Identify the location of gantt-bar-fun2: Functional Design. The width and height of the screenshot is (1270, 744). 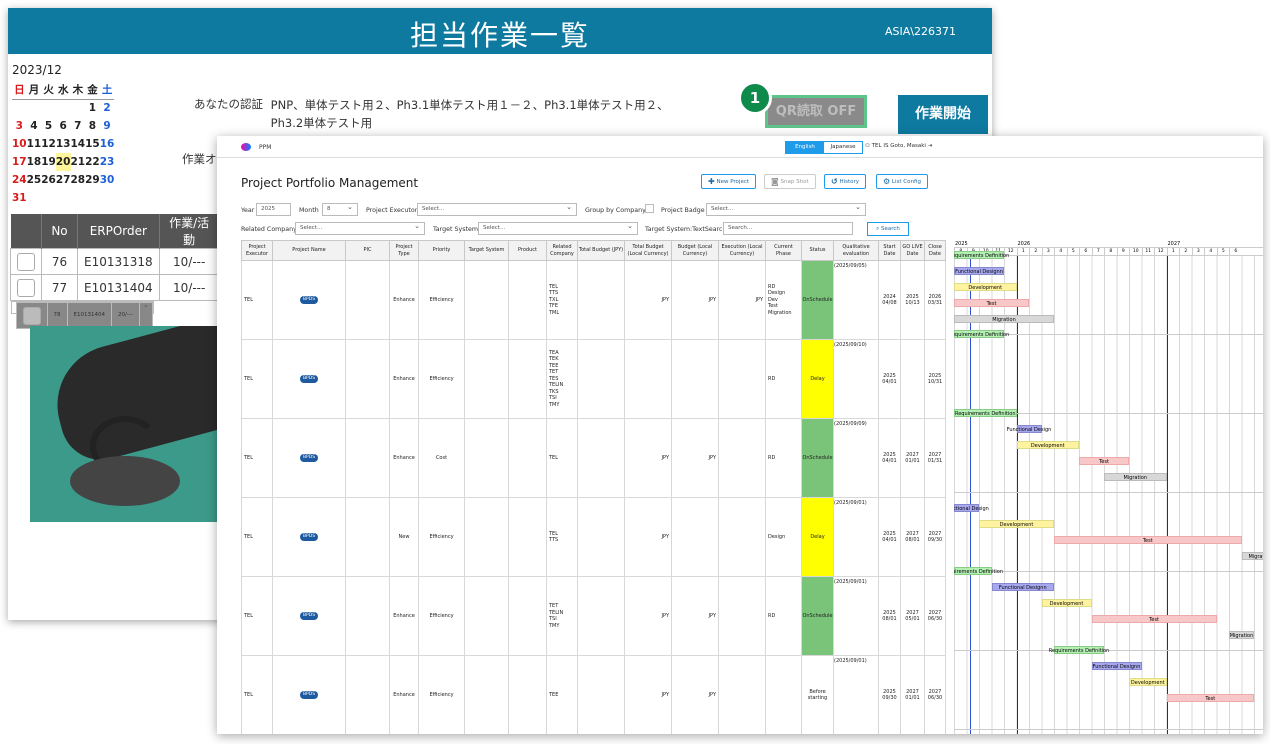
(971, 508).